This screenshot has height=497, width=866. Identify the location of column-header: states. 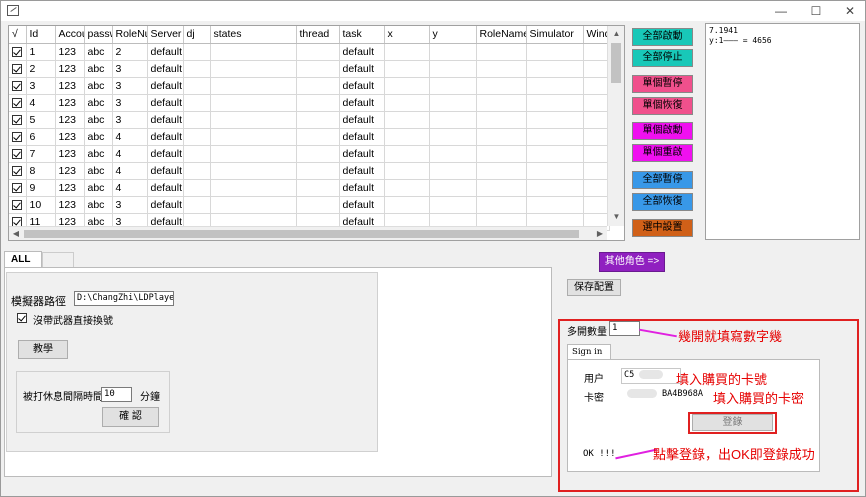
(253, 35).